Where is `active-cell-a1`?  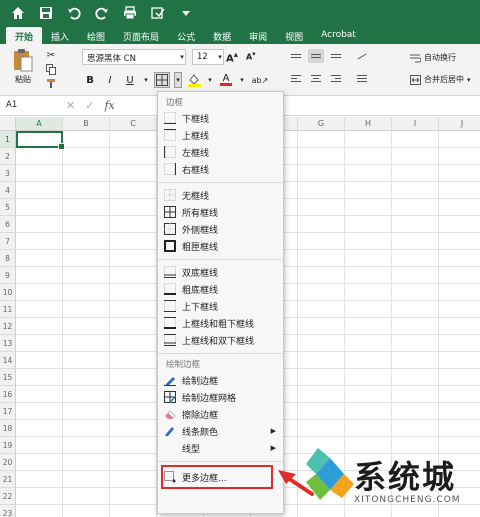 active-cell-a1 is located at coordinates (40, 140).